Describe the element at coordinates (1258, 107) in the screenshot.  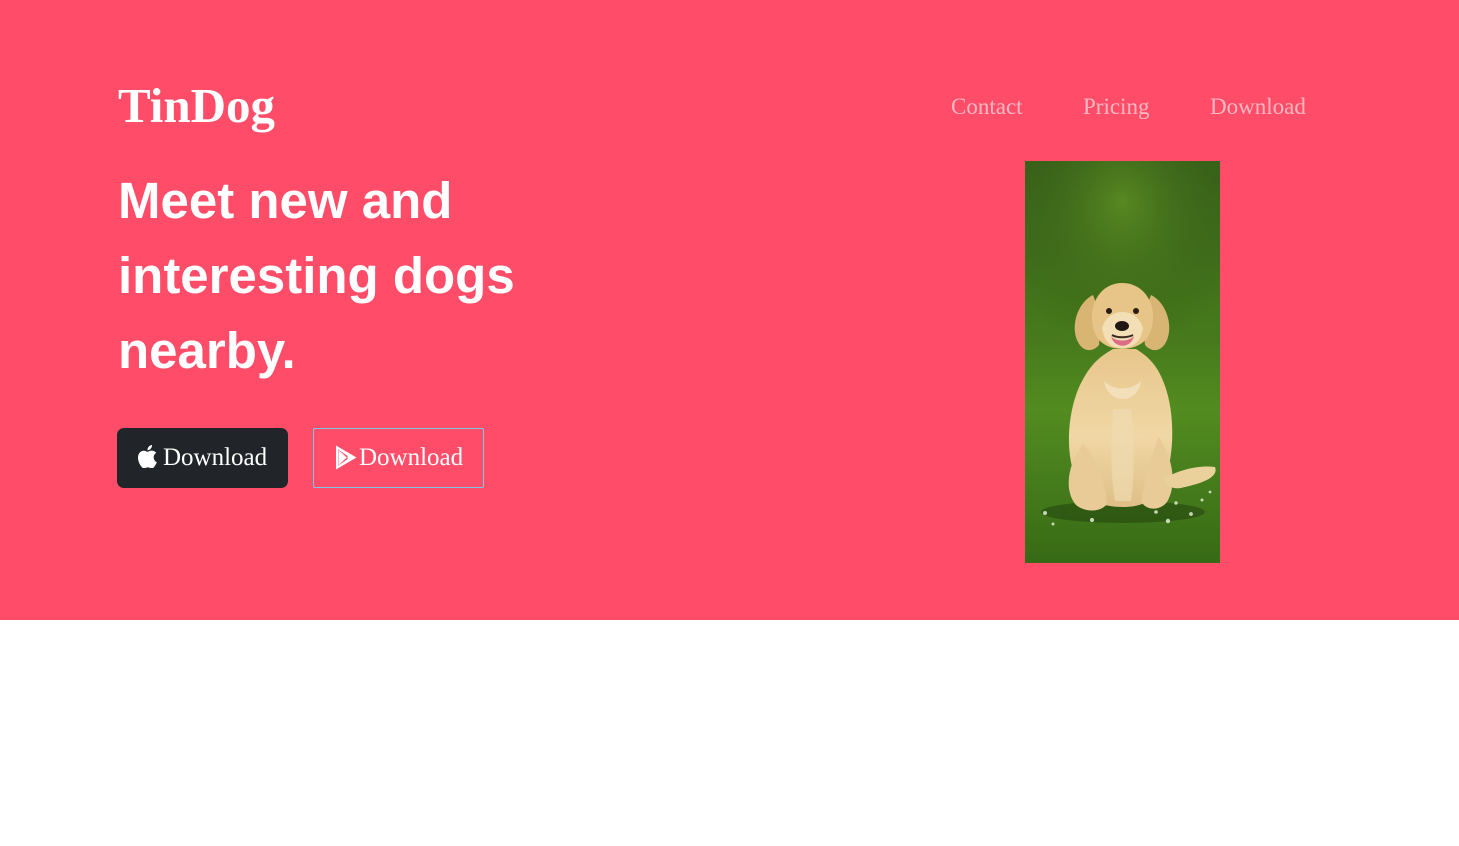
I see `nav-link-download: Download` at that location.